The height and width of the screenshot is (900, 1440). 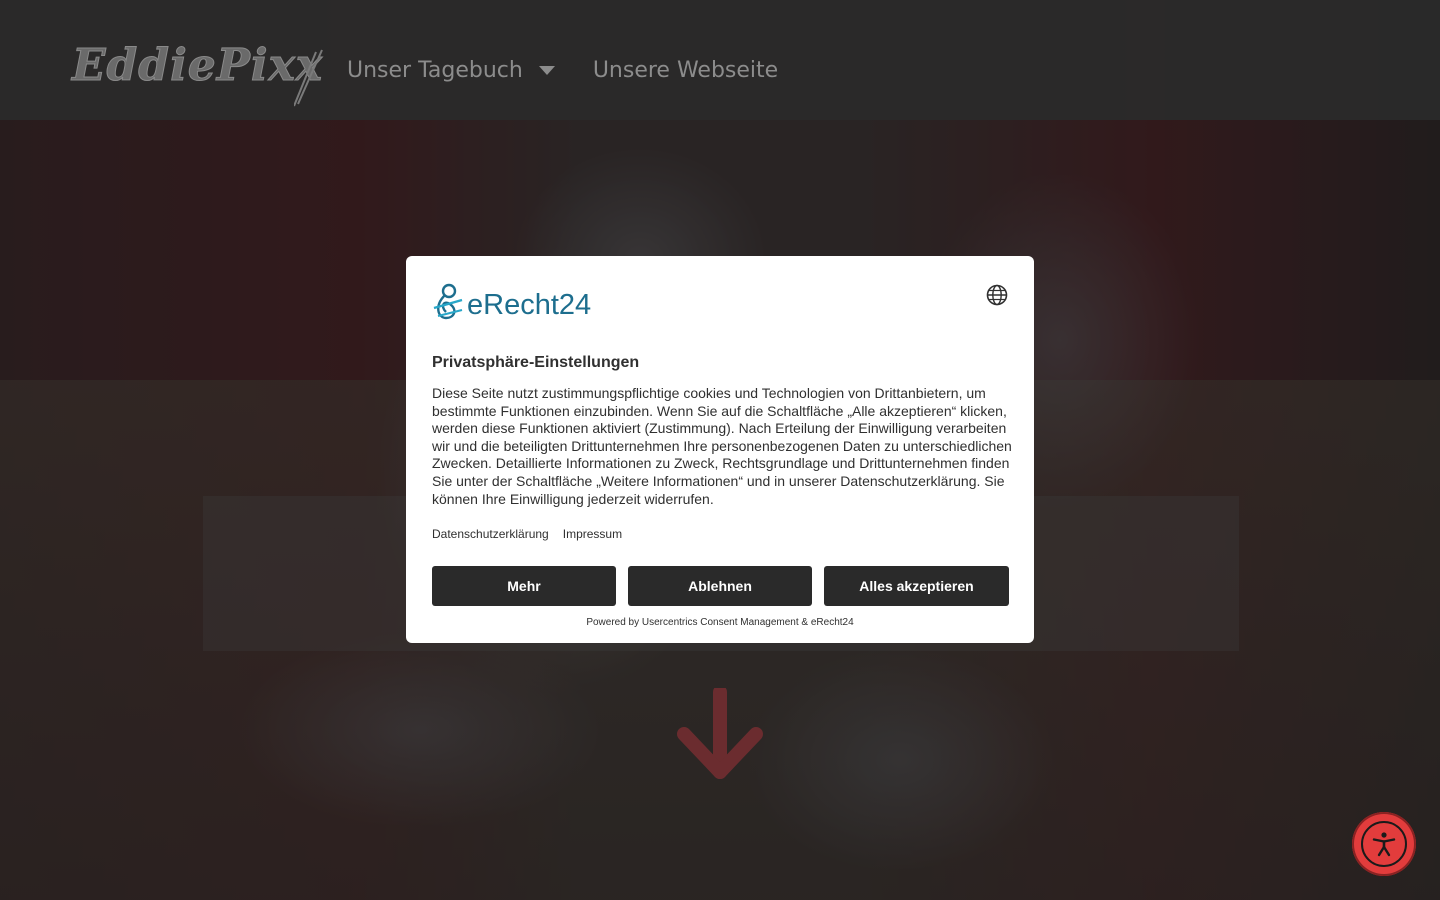 I want to click on logo-text: EddiePixx, so click(x=197, y=66).